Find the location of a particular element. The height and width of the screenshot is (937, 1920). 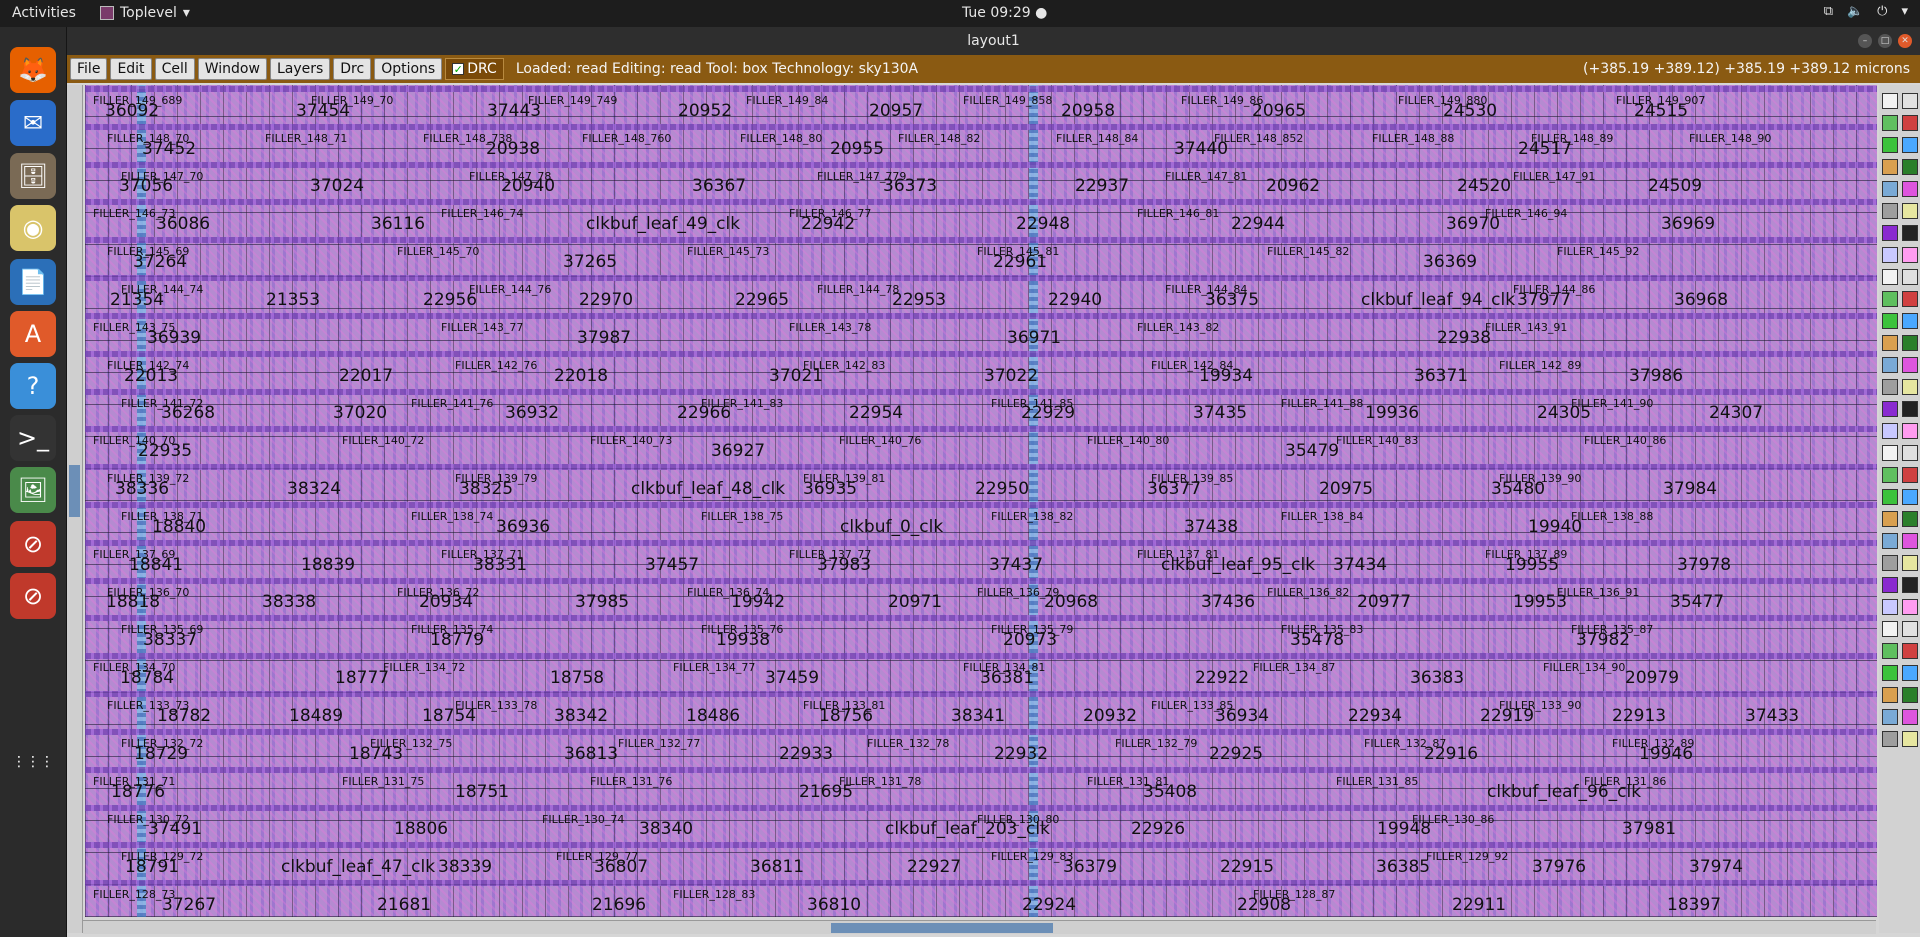

activities-button: Activities is located at coordinates (44, 13).